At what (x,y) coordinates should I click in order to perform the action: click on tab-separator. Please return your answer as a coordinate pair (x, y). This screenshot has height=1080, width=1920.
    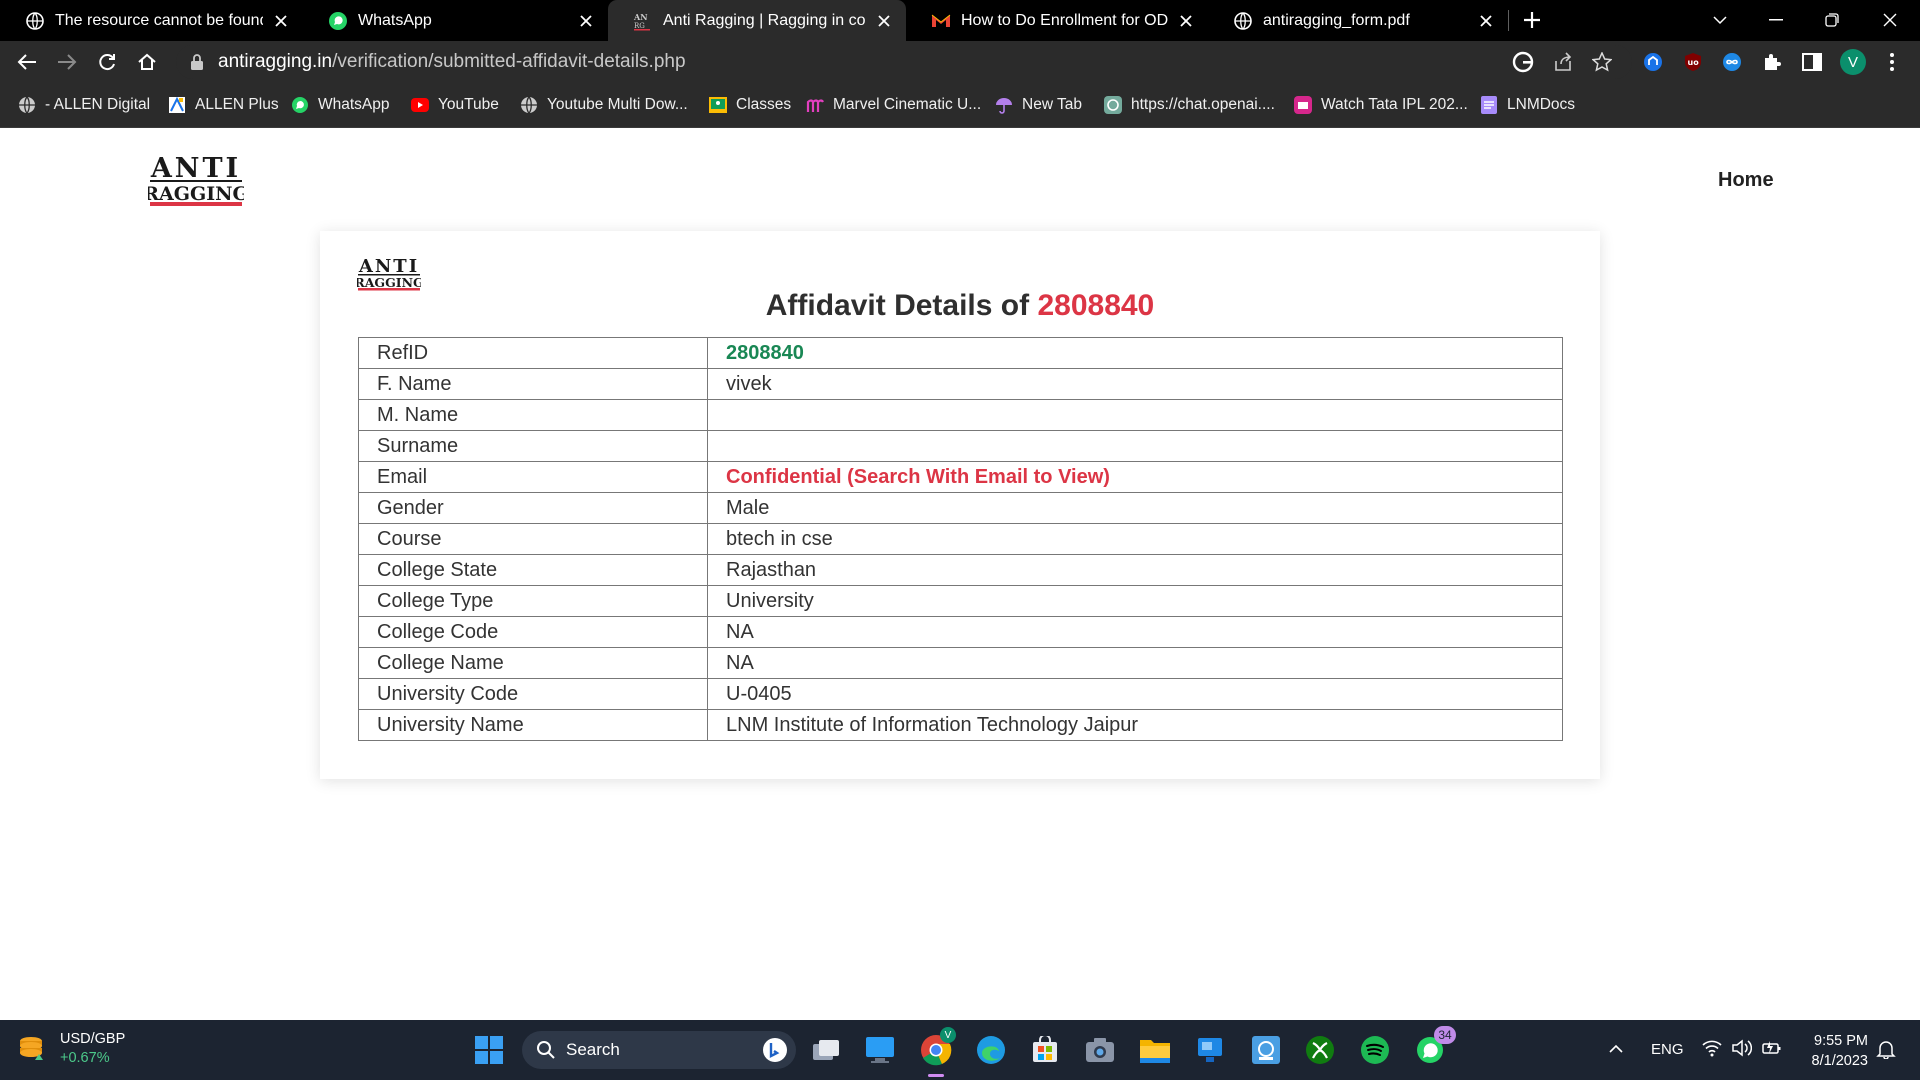
    Looking at the image, I should click on (1508, 20).